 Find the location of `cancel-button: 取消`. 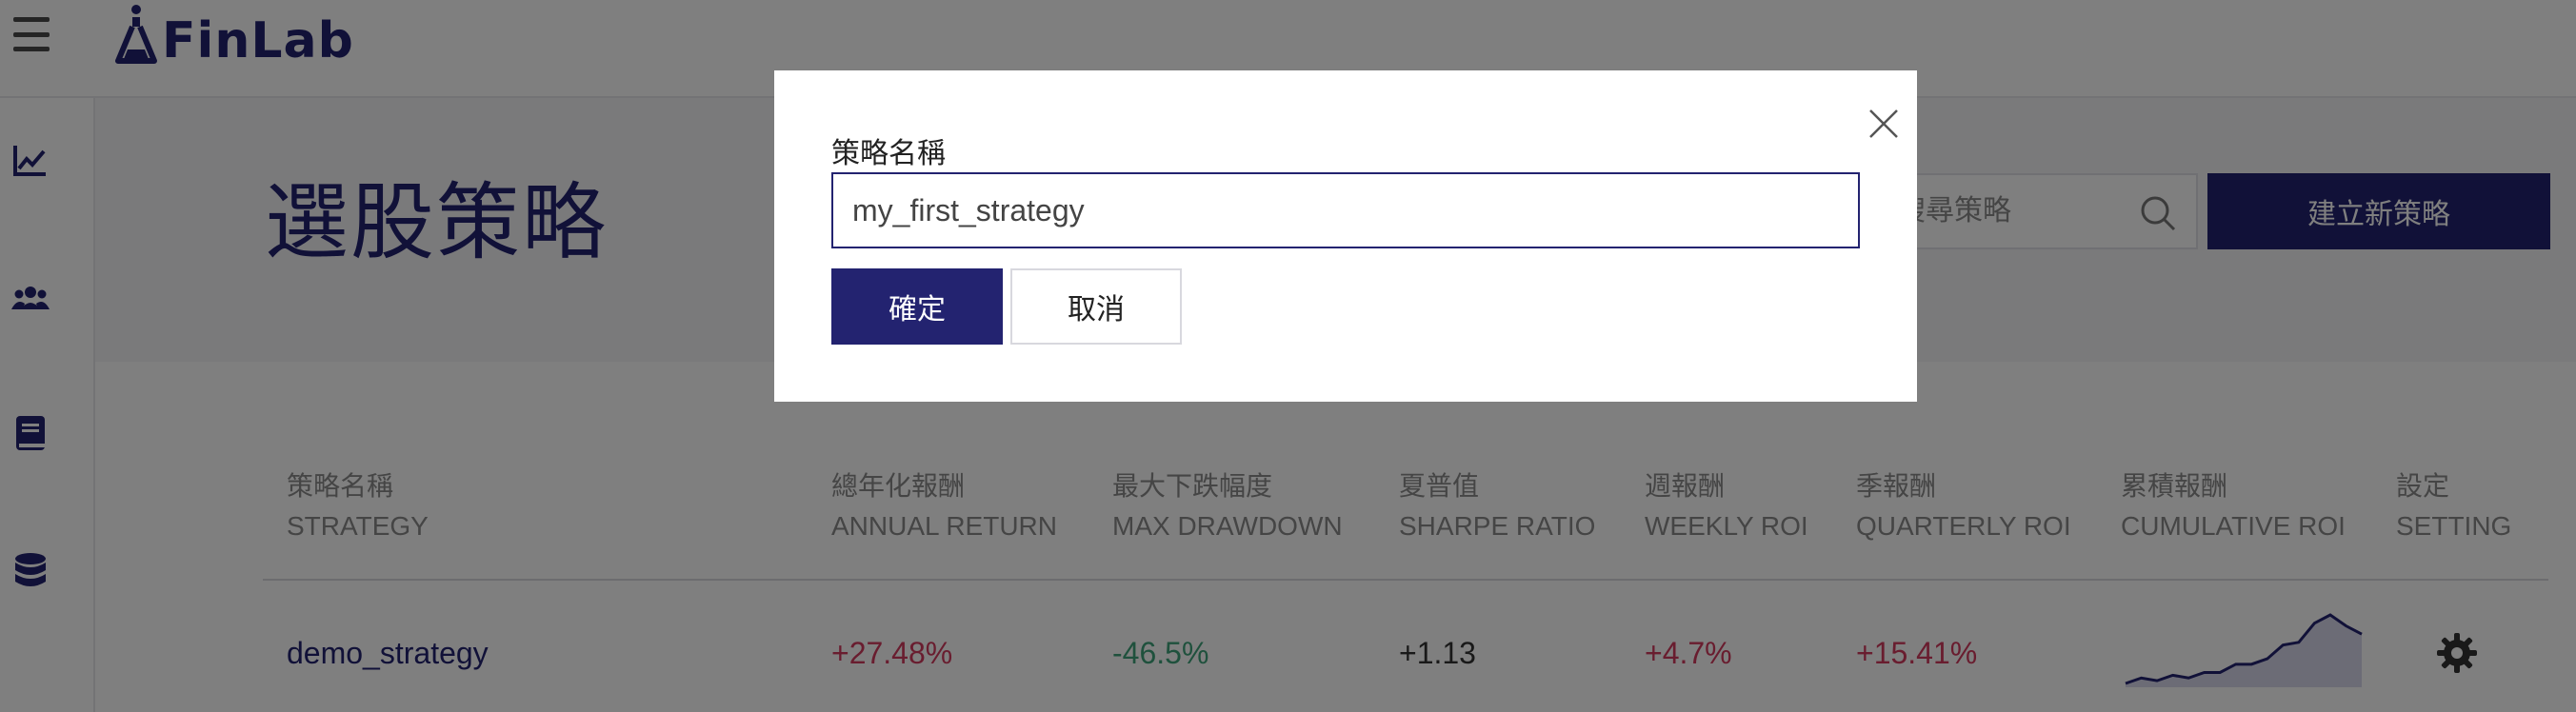

cancel-button: 取消 is located at coordinates (1096, 306).